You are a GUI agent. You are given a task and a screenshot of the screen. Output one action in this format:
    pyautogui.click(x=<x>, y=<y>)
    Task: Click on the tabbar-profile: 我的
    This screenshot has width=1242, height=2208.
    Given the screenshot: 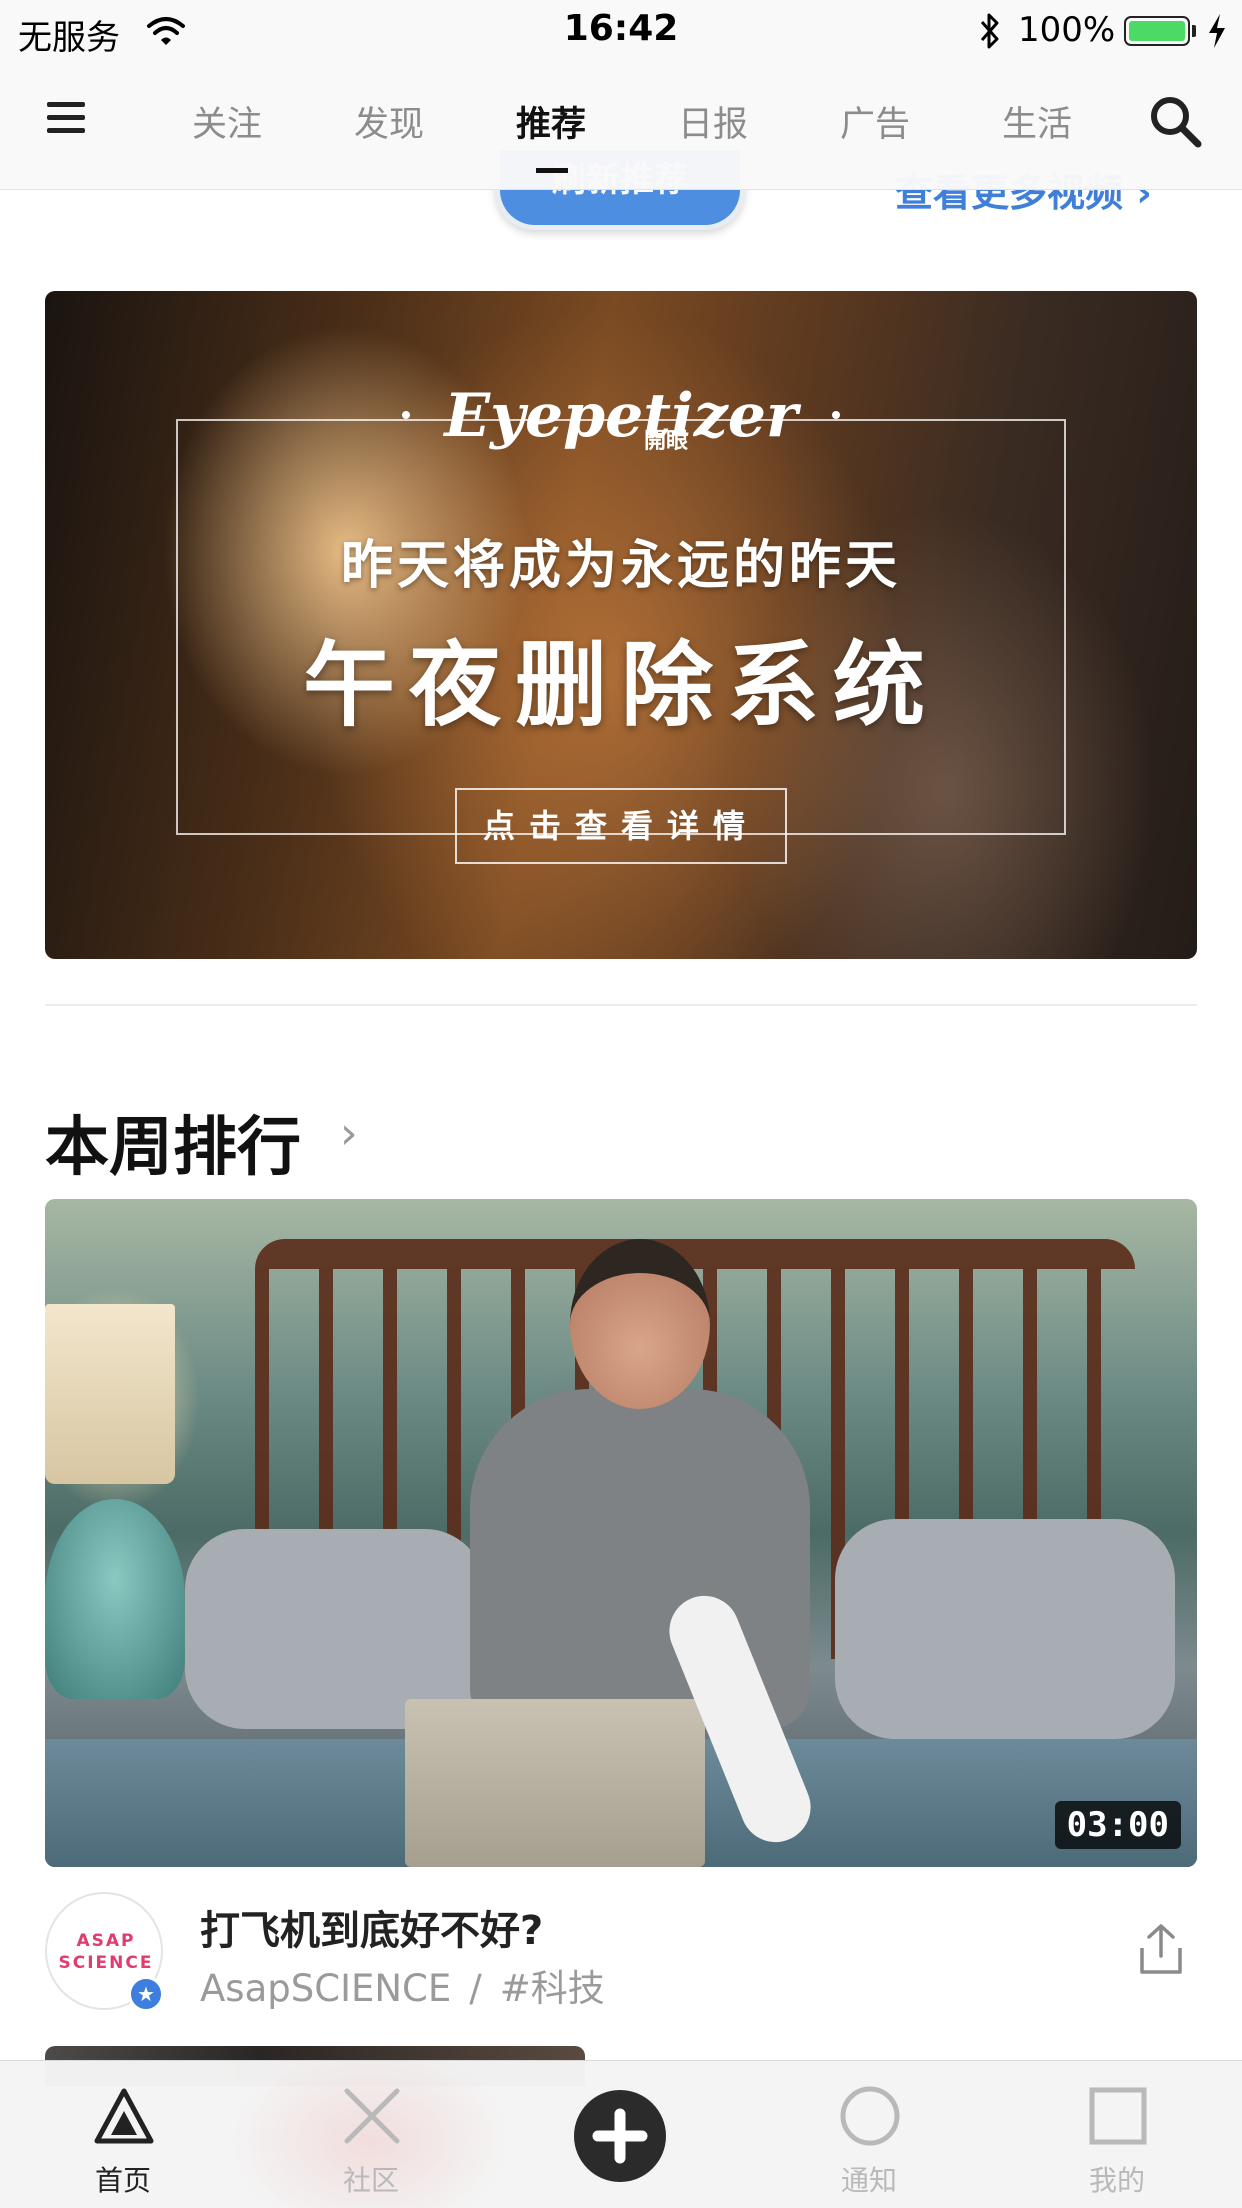 What is the action you would take?
    pyautogui.click(x=1117, y=2134)
    